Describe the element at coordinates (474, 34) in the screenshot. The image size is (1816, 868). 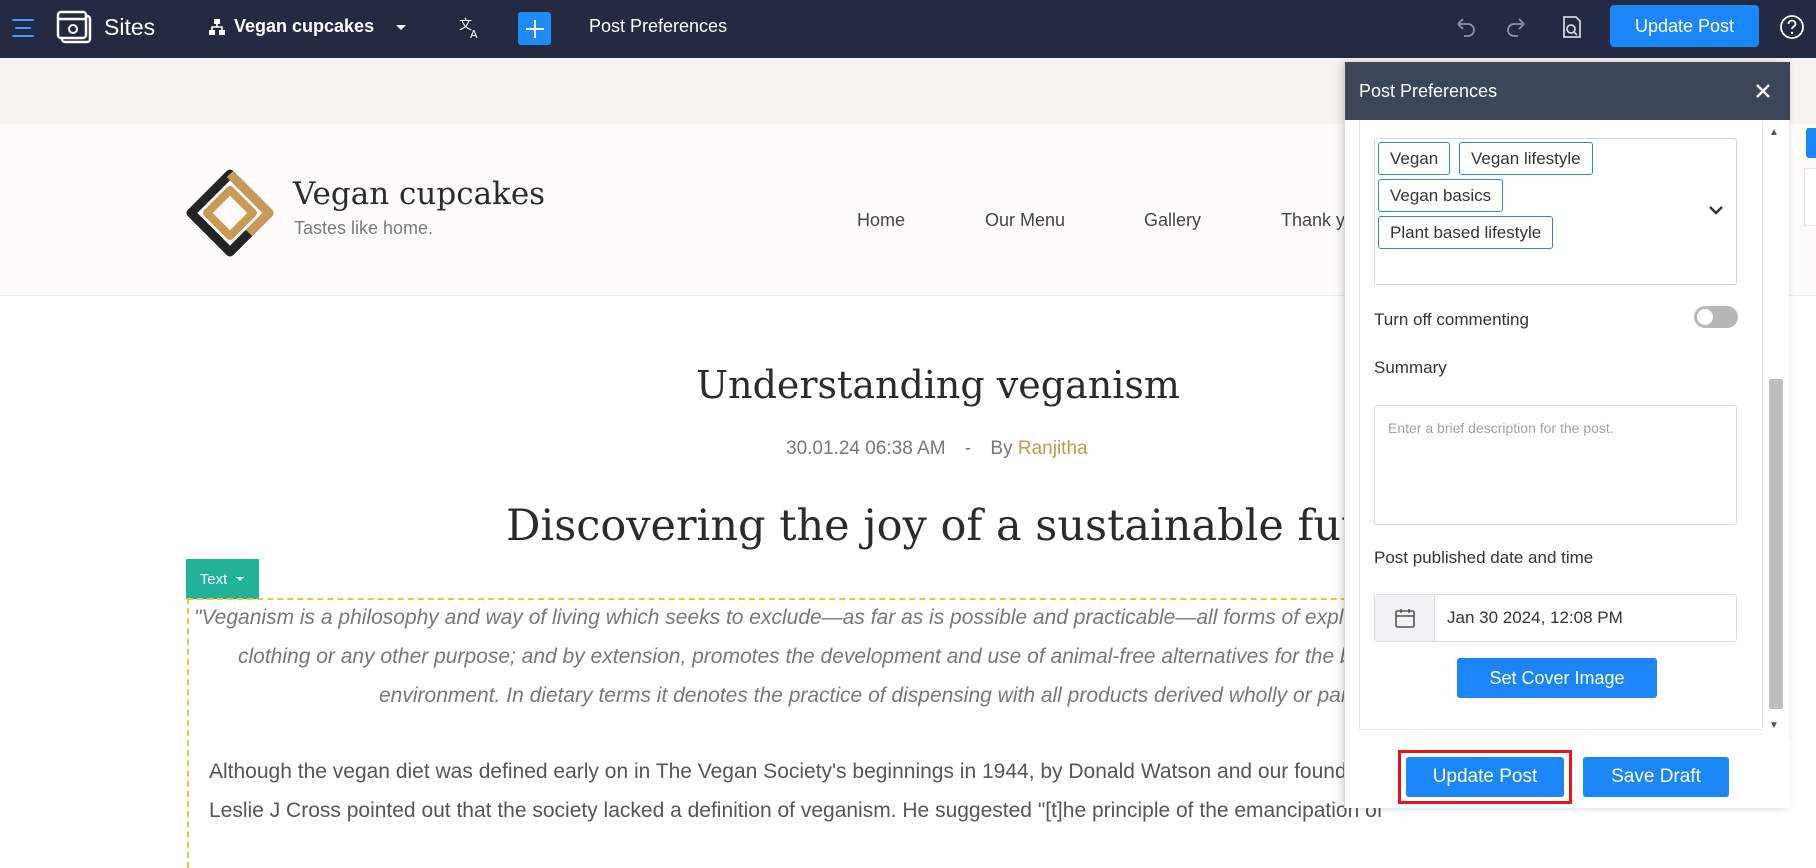
I see `svg-text: A` at that location.